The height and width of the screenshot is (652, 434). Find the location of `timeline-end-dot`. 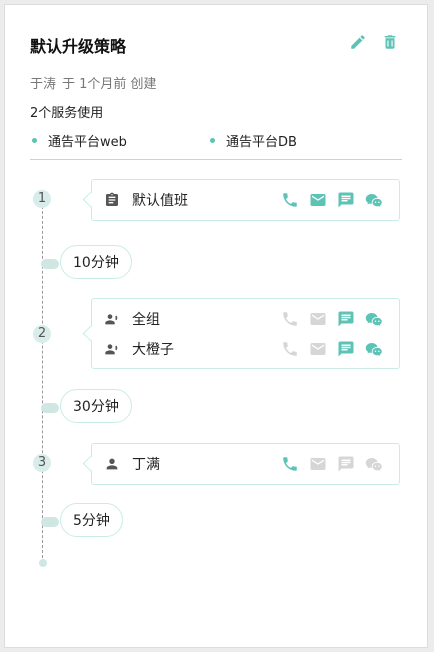

timeline-end-dot is located at coordinates (43, 563).